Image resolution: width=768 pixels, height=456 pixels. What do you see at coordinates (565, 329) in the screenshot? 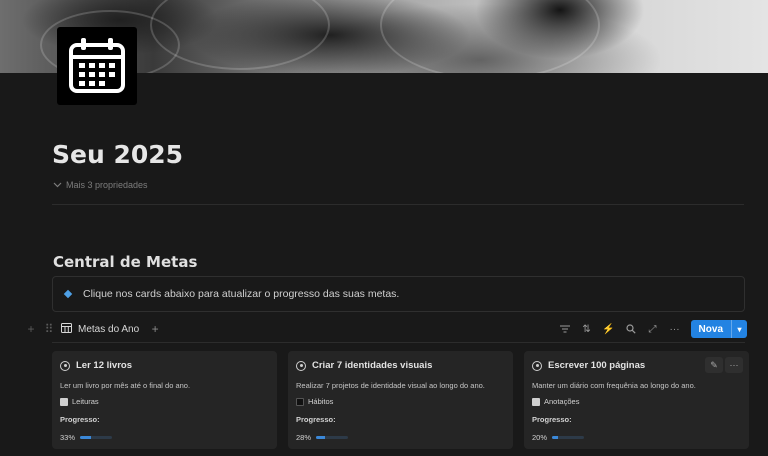
I see `filter-icon` at bounding box center [565, 329].